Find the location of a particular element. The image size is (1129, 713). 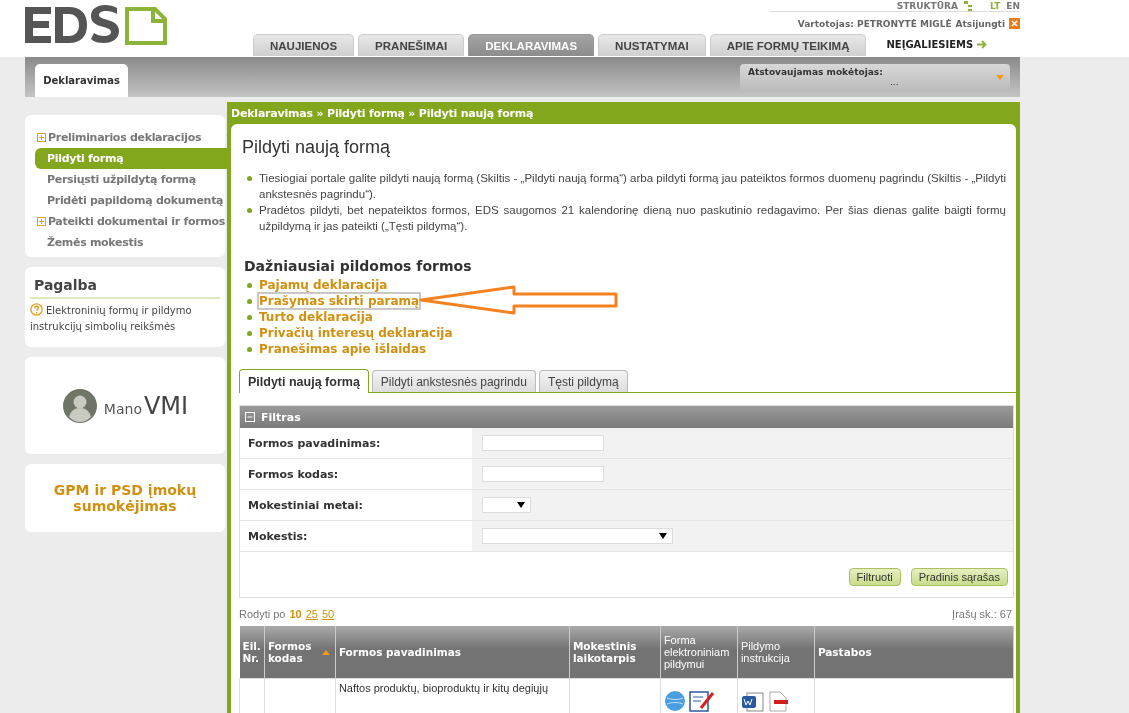

form-tab: Pildyti ankstesnės pagrindu is located at coordinates (453, 381).